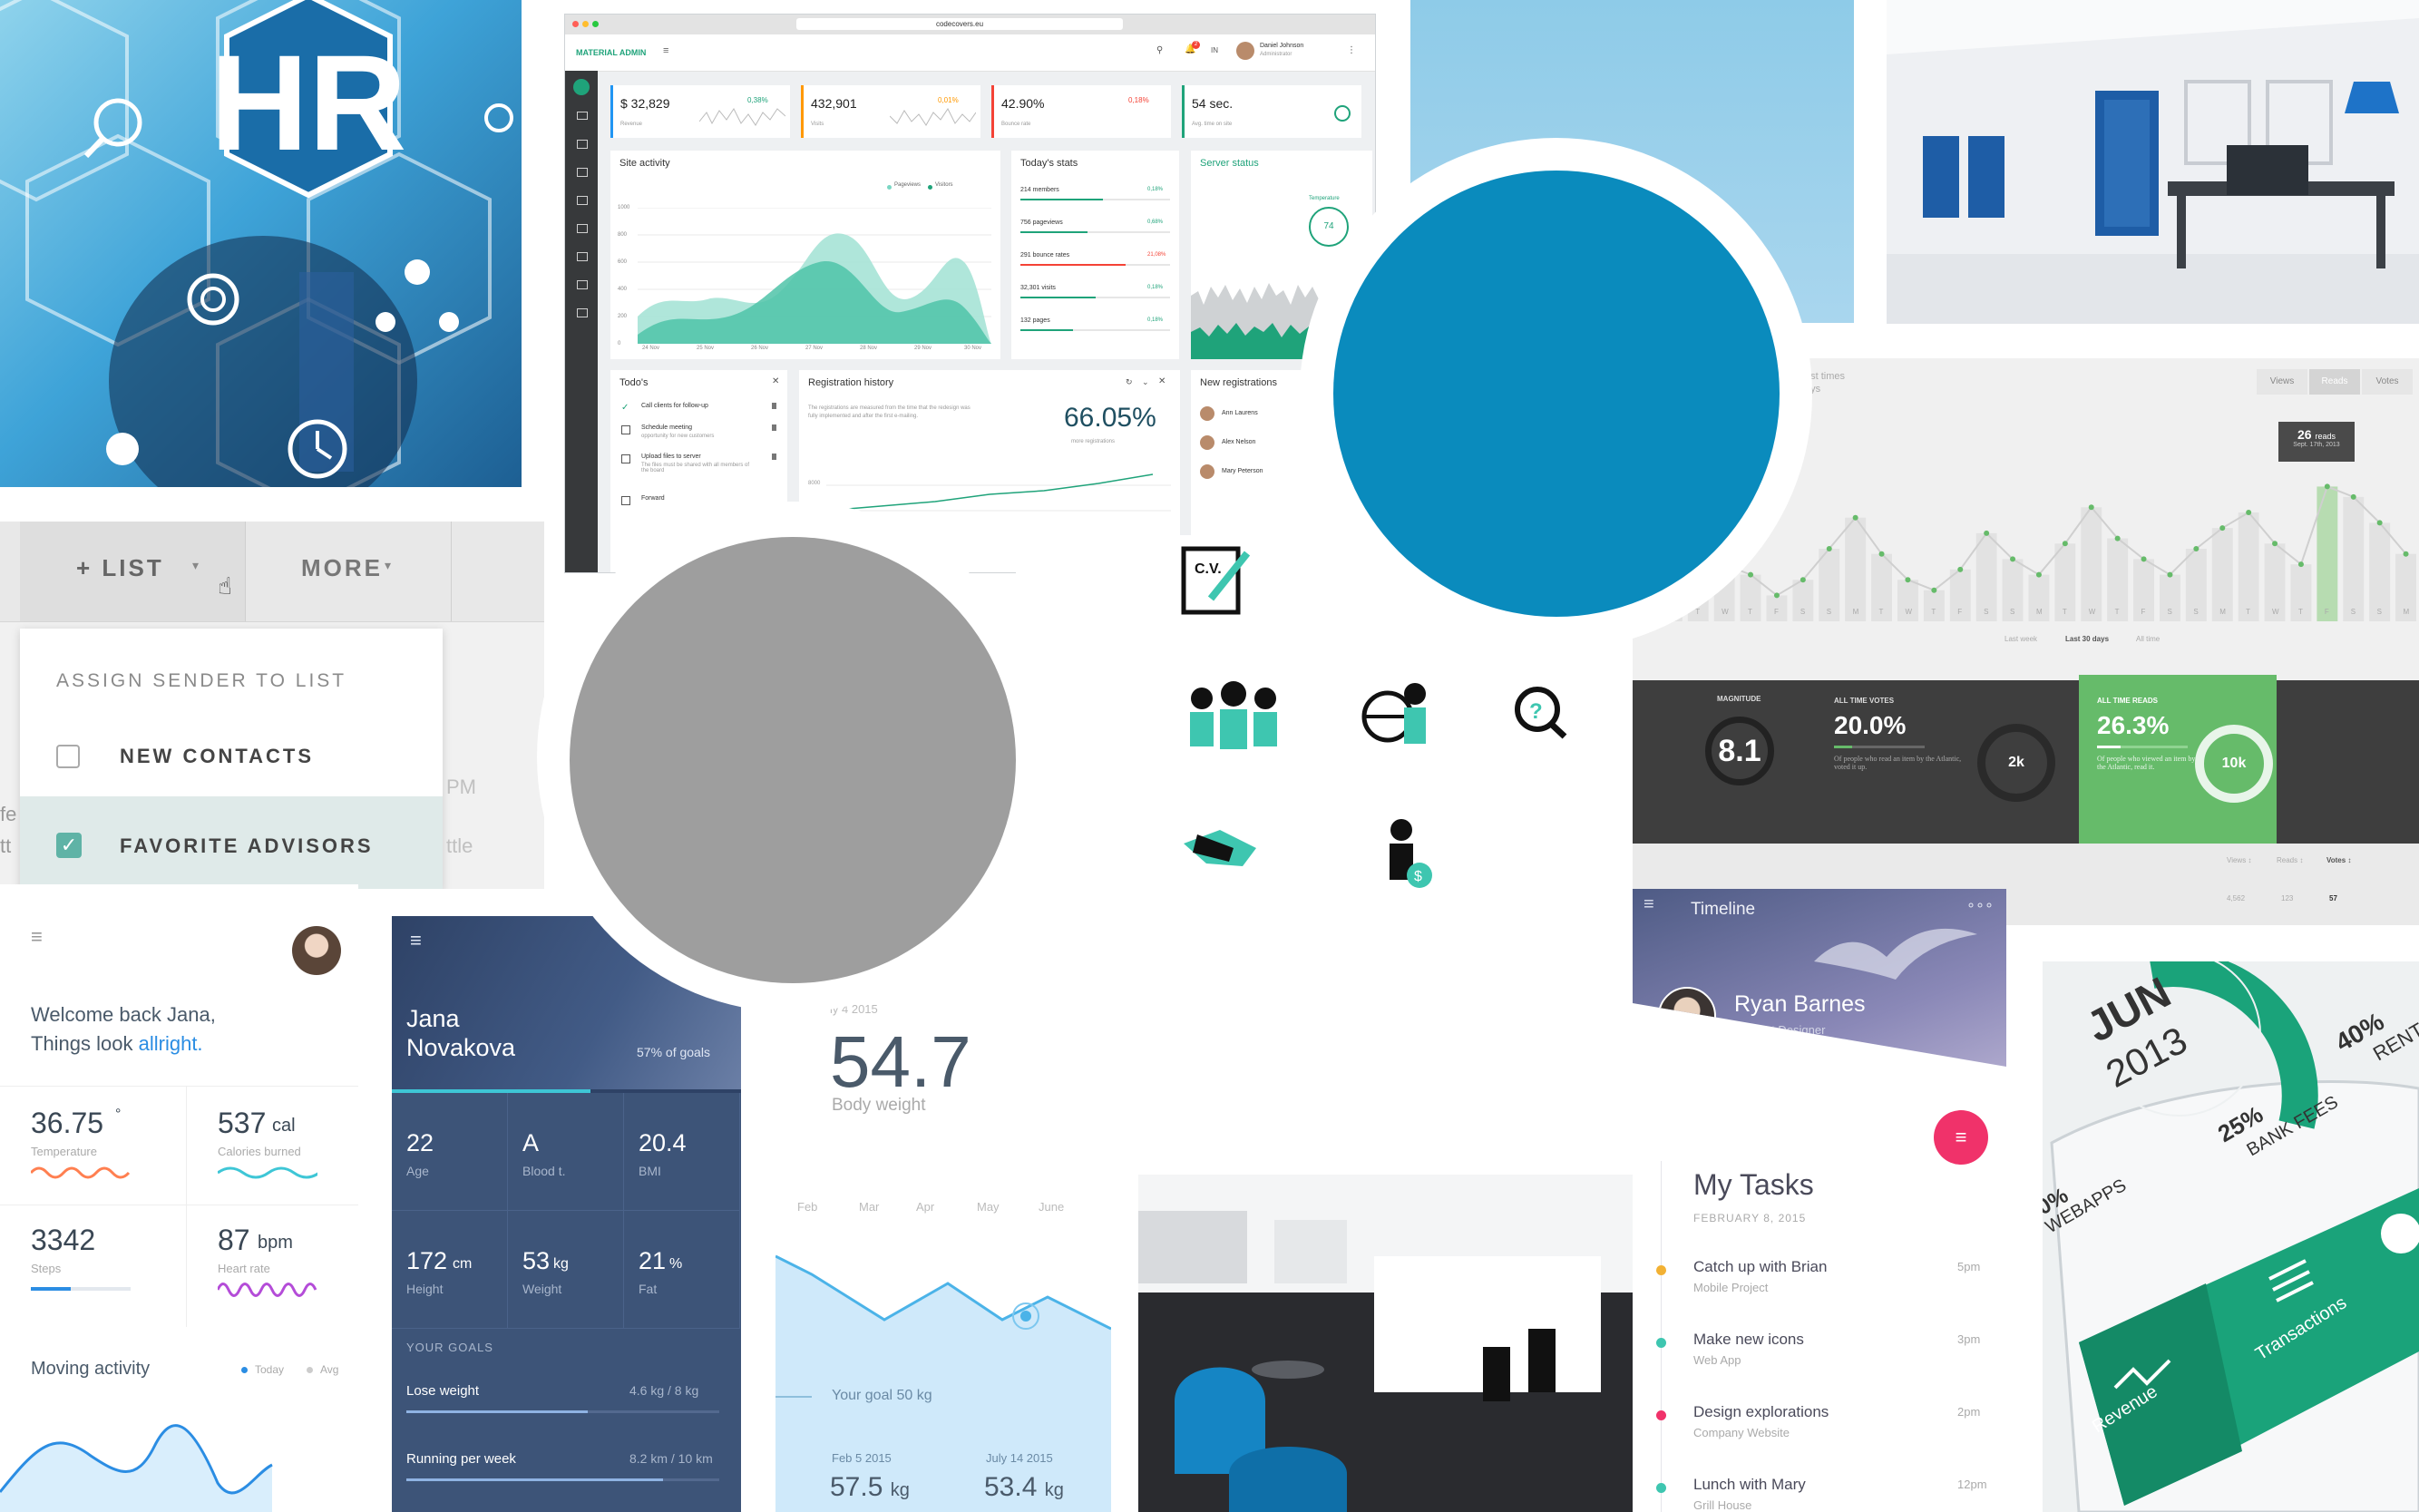 The height and width of the screenshot is (1512, 2419). I want to click on sidebar-image-icon, so click(583, 284).